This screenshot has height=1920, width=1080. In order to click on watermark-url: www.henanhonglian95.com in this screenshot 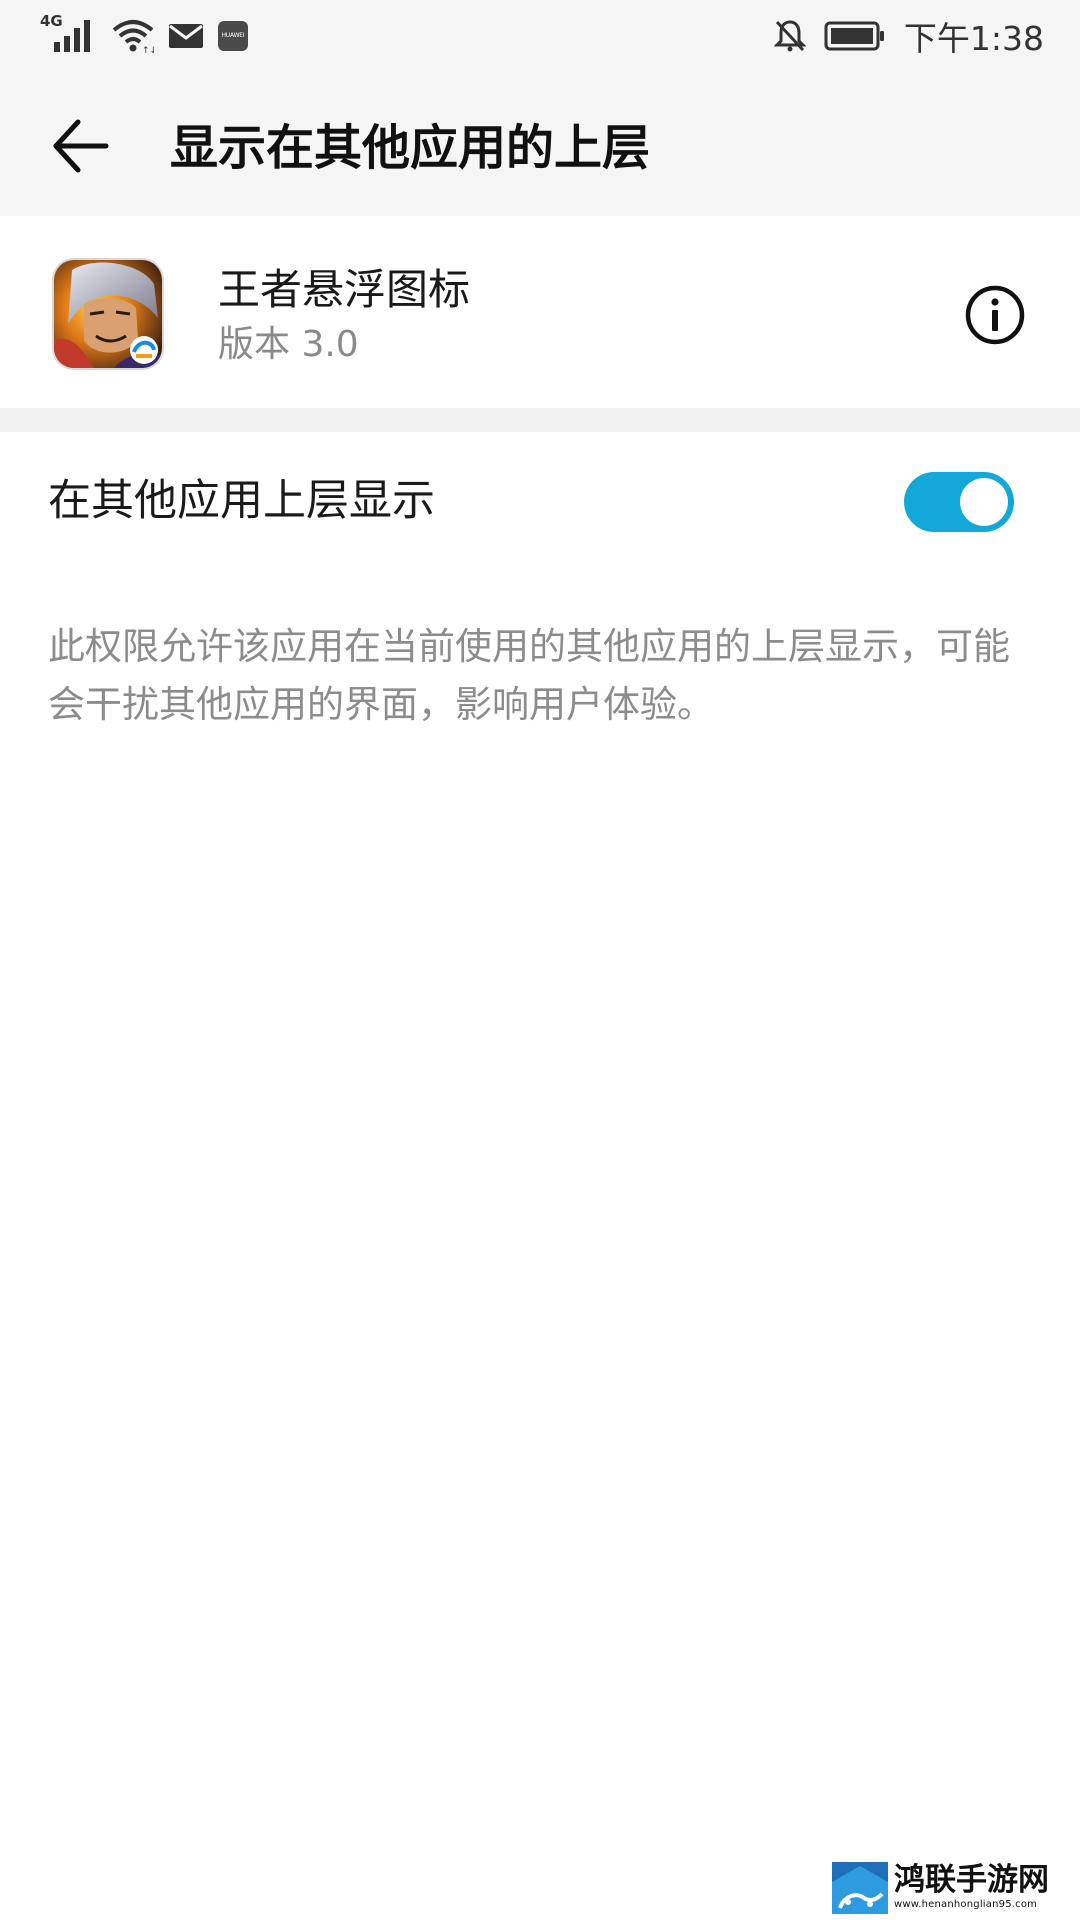, I will do `click(966, 1904)`.